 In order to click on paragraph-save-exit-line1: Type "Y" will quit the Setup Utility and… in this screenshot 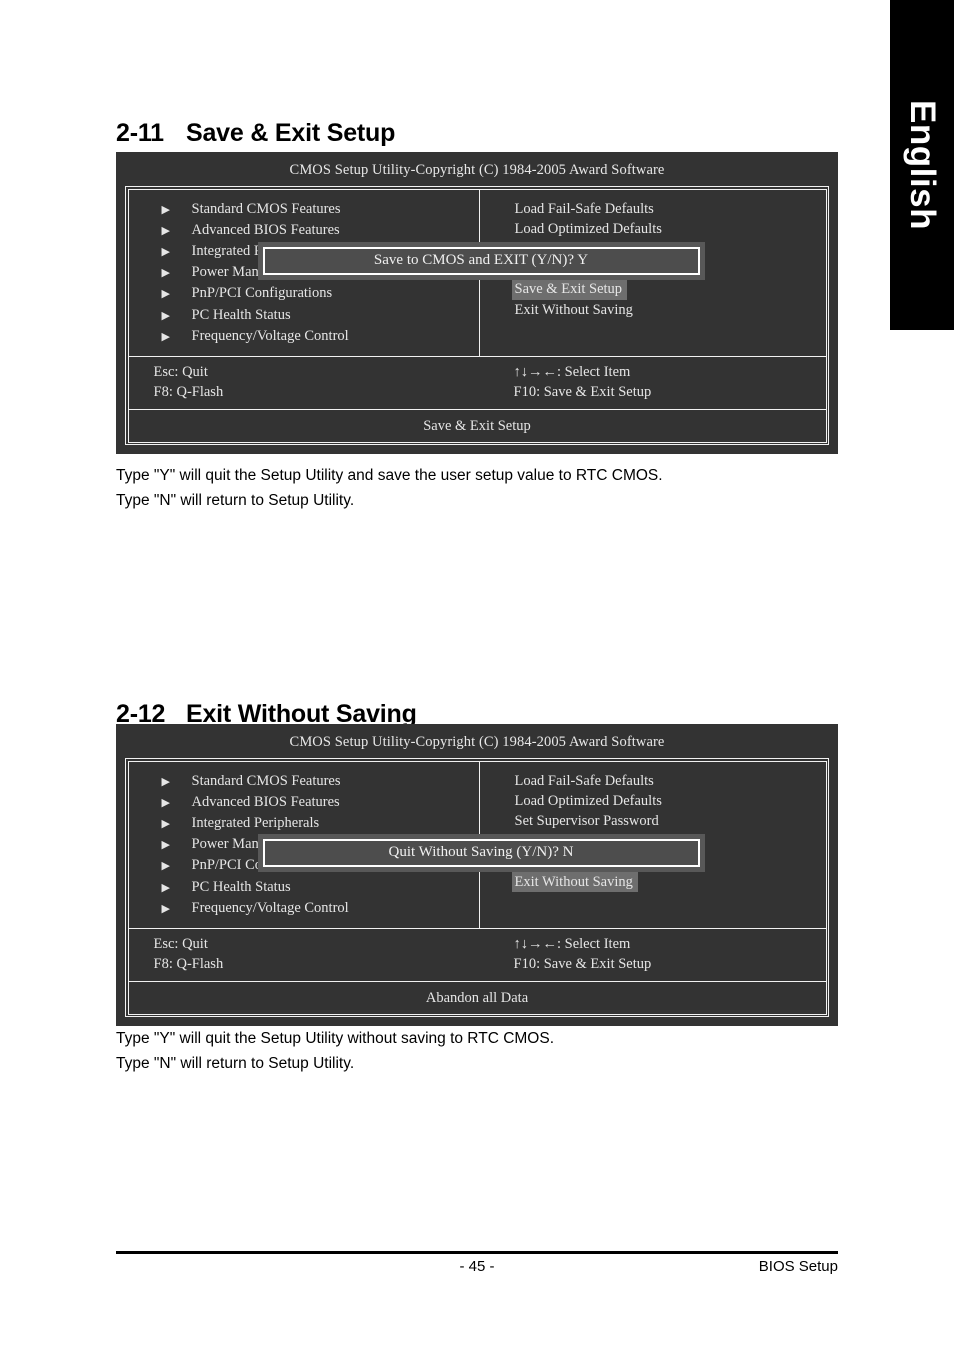, I will do `click(389, 475)`.